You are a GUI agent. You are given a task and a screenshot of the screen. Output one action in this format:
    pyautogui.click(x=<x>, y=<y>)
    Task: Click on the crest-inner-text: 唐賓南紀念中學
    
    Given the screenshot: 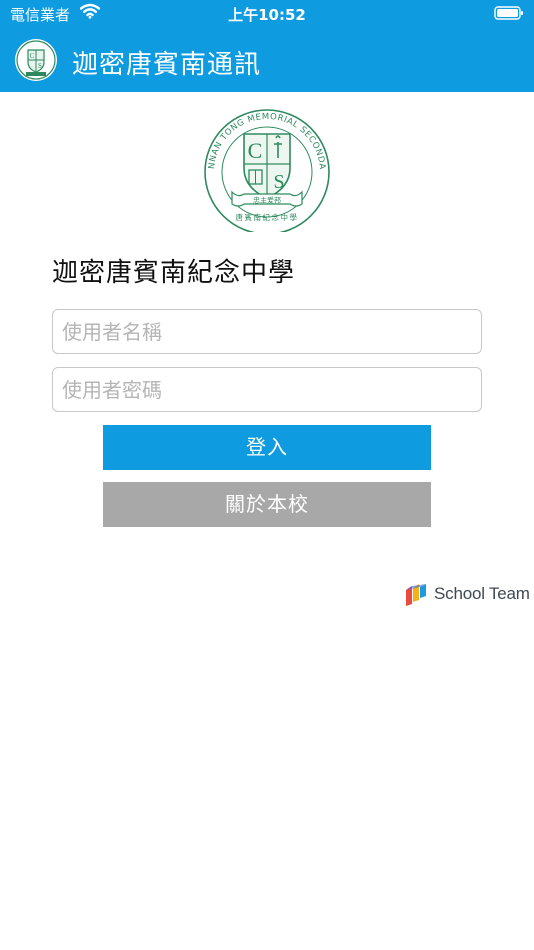 What is the action you would take?
    pyautogui.click(x=267, y=217)
    